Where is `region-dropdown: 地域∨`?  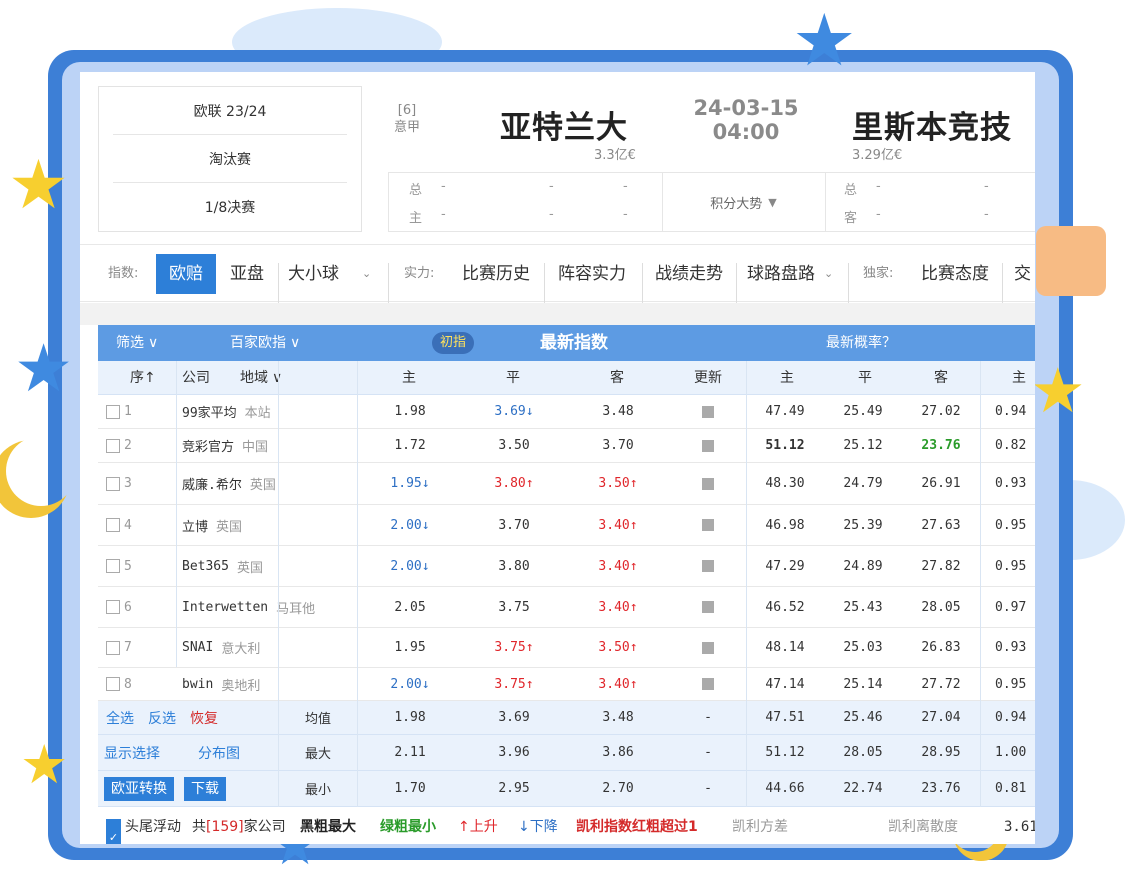 region-dropdown: 地域∨ is located at coordinates (261, 378).